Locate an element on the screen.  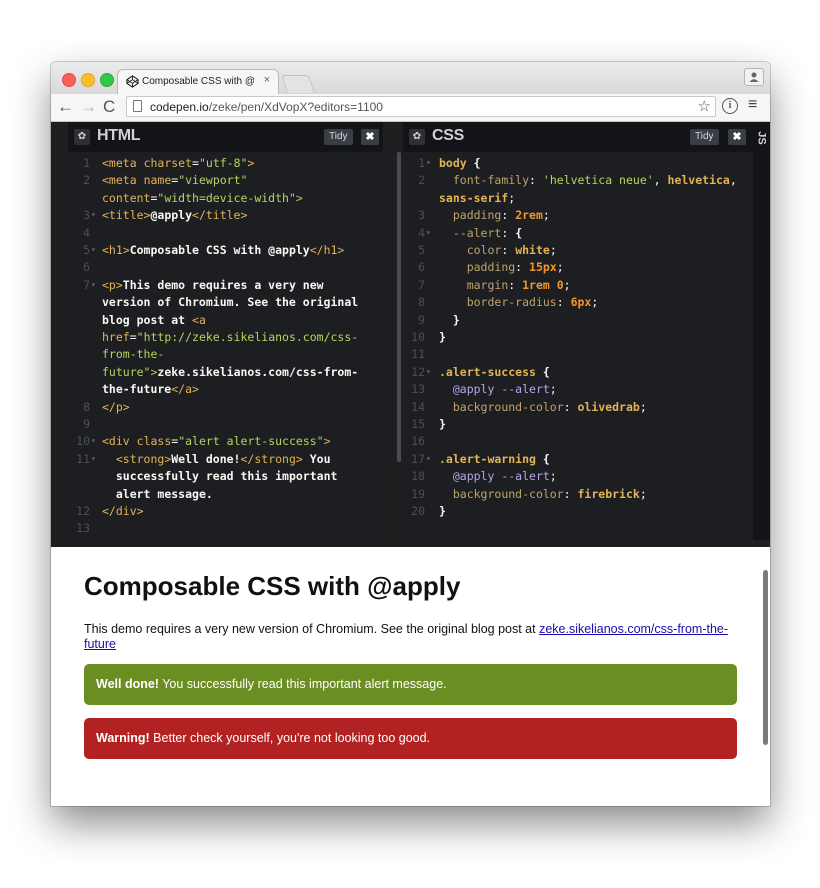
html-close-button: ✖ is located at coordinates (370, 137).